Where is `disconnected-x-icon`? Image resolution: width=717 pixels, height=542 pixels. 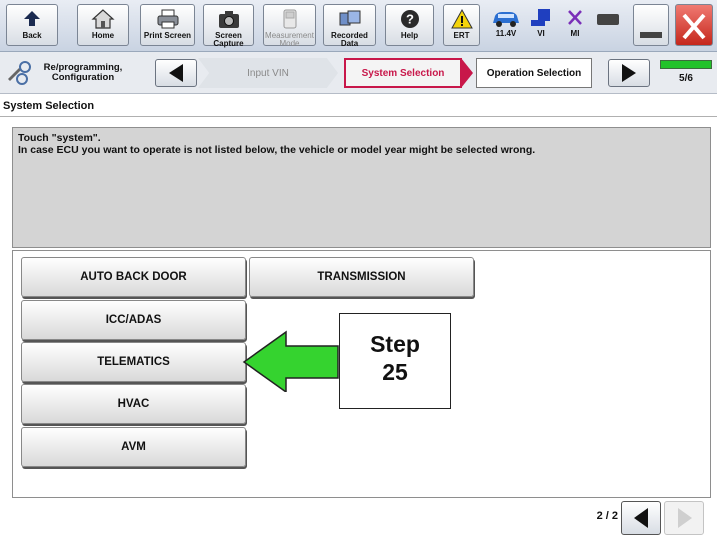 disconnected-x-icon is located at coordinates (575, 17).